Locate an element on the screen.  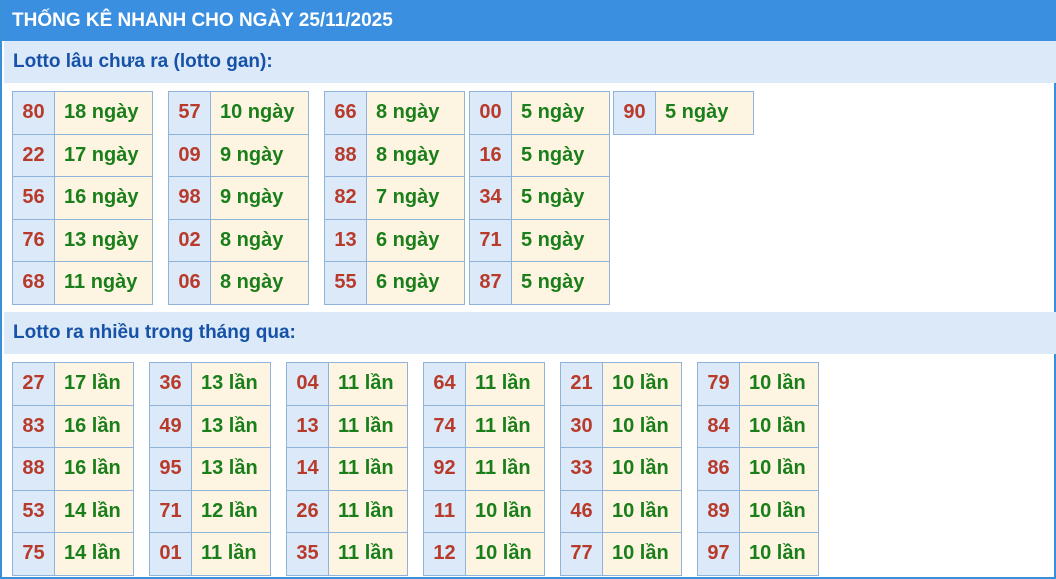
gan-number: 98 is located at coordinates (189, 198).